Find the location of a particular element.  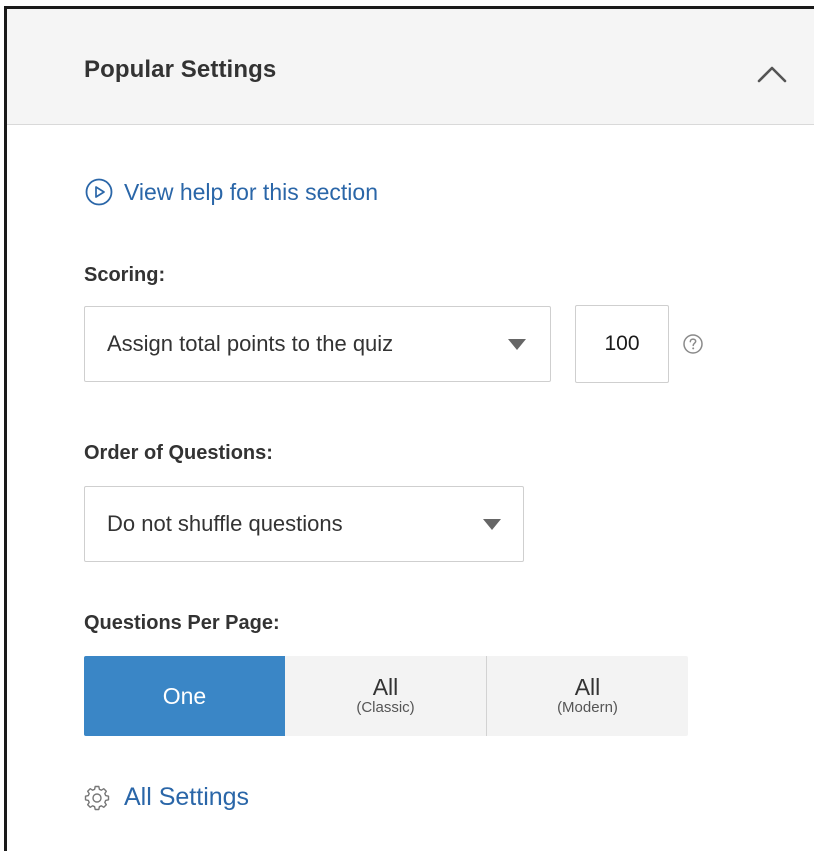

questions-per-page-toggle: One All (Classic) All (Modern) is located at coordinates (386, 696).